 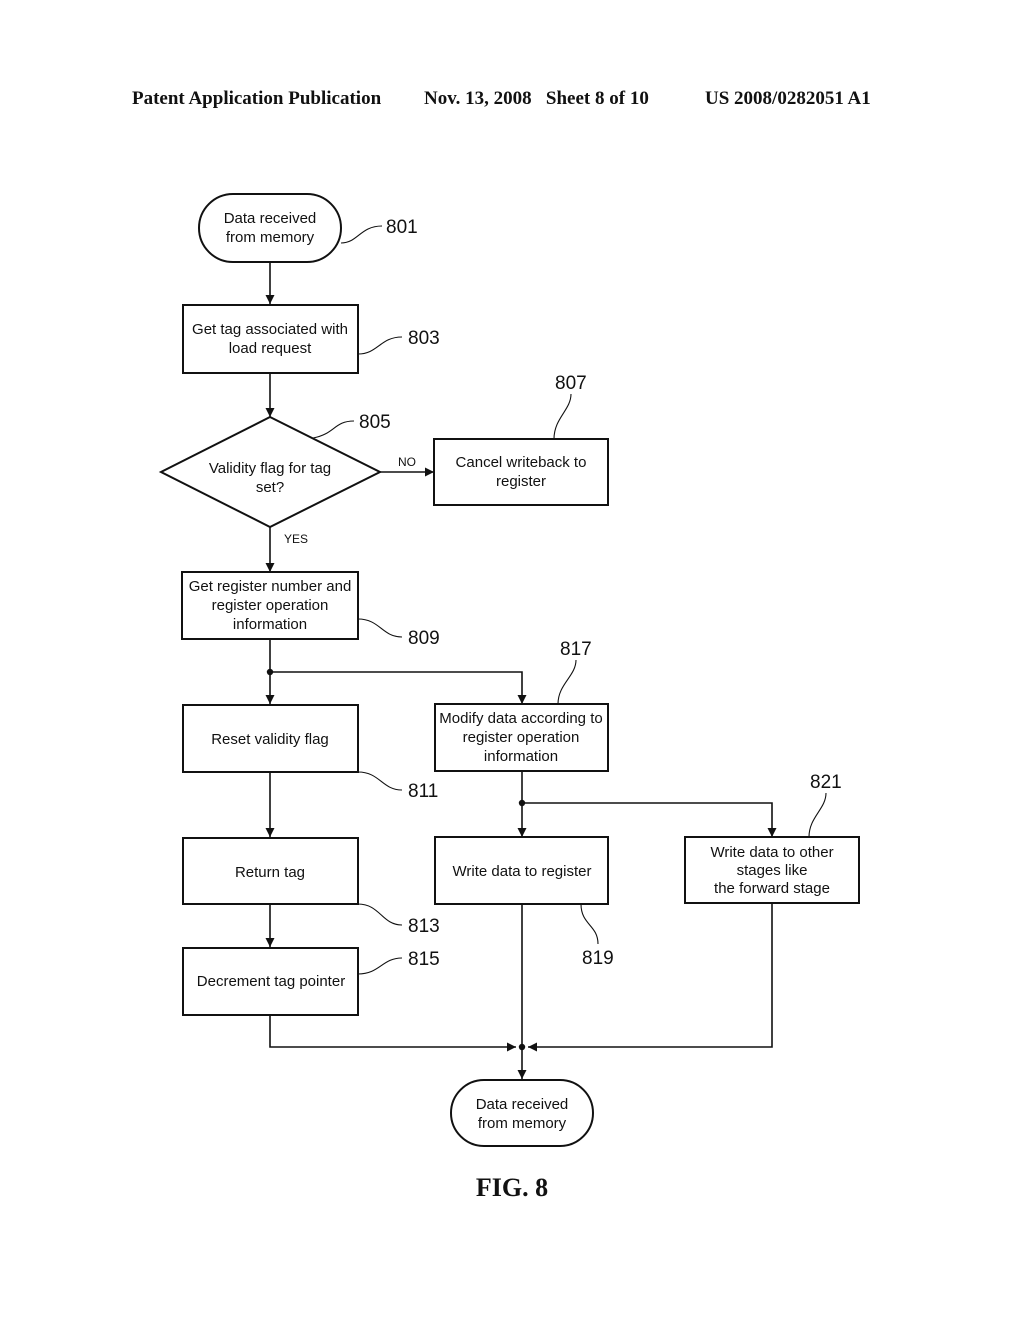 What do you see at coordinates (524, 902) in the screenshot?
I see `node-819: Write data to register 819` at bounding box center [524, 902].